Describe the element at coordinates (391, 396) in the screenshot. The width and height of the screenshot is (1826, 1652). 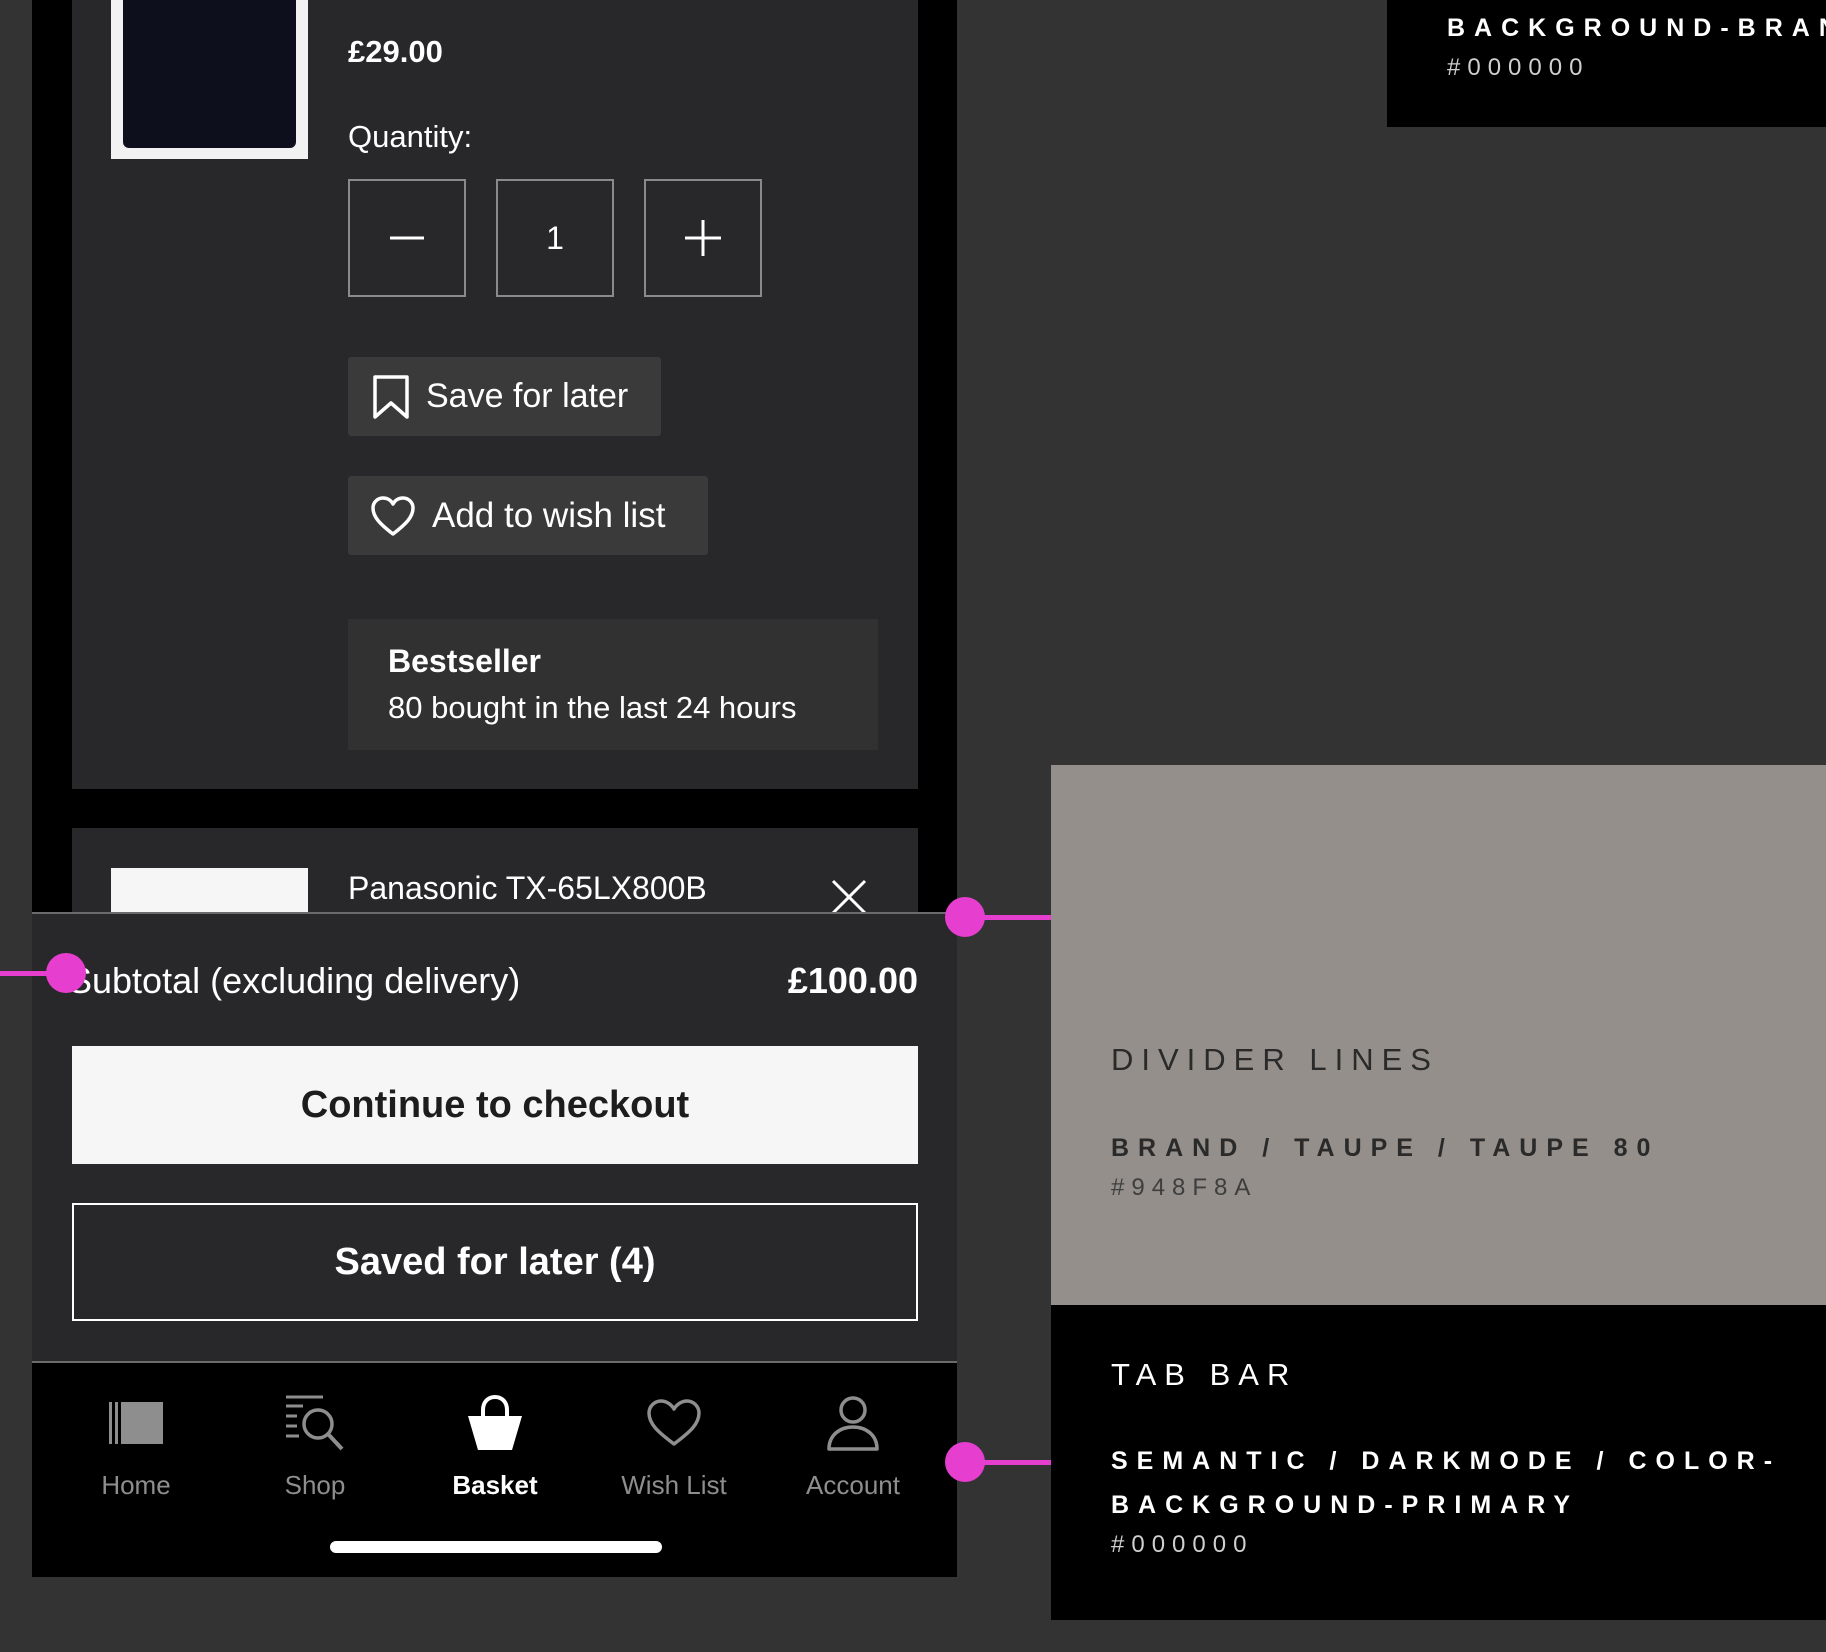
I see `bookmark-icon` at that location.